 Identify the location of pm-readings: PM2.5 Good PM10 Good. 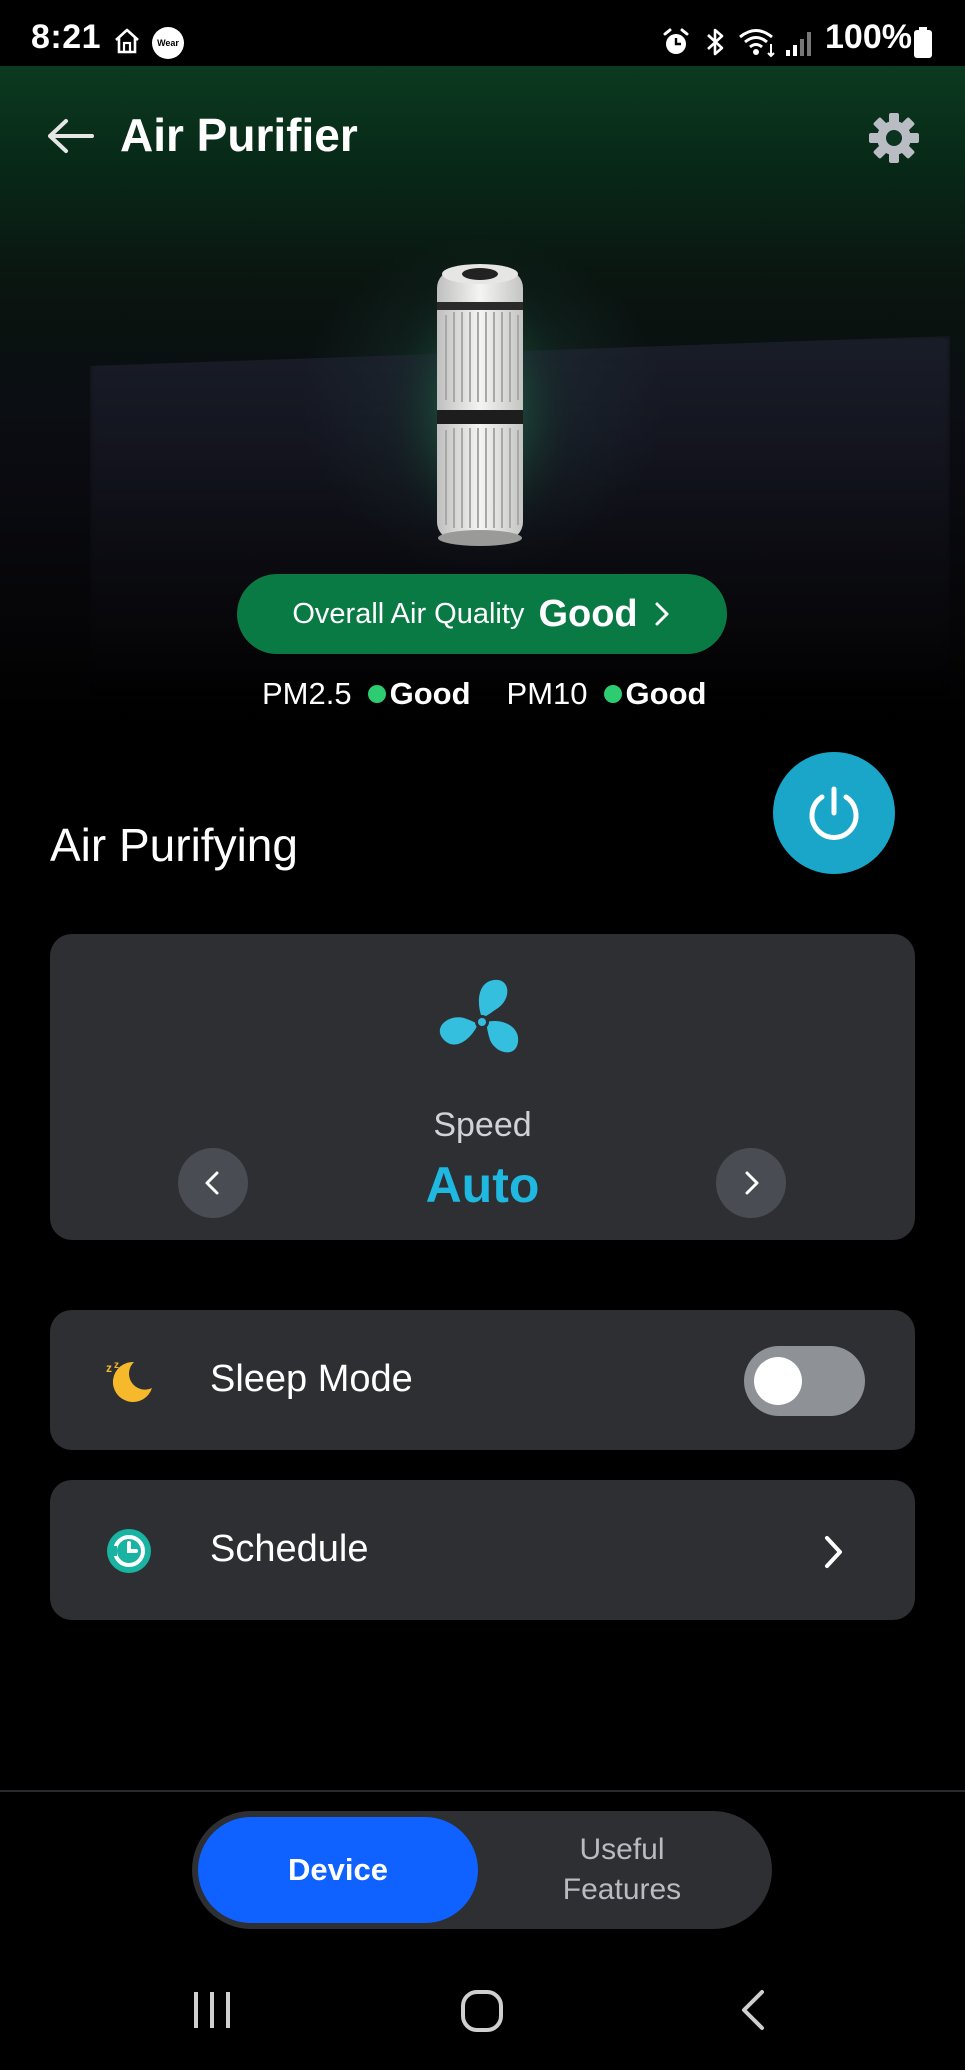
(484, 694).